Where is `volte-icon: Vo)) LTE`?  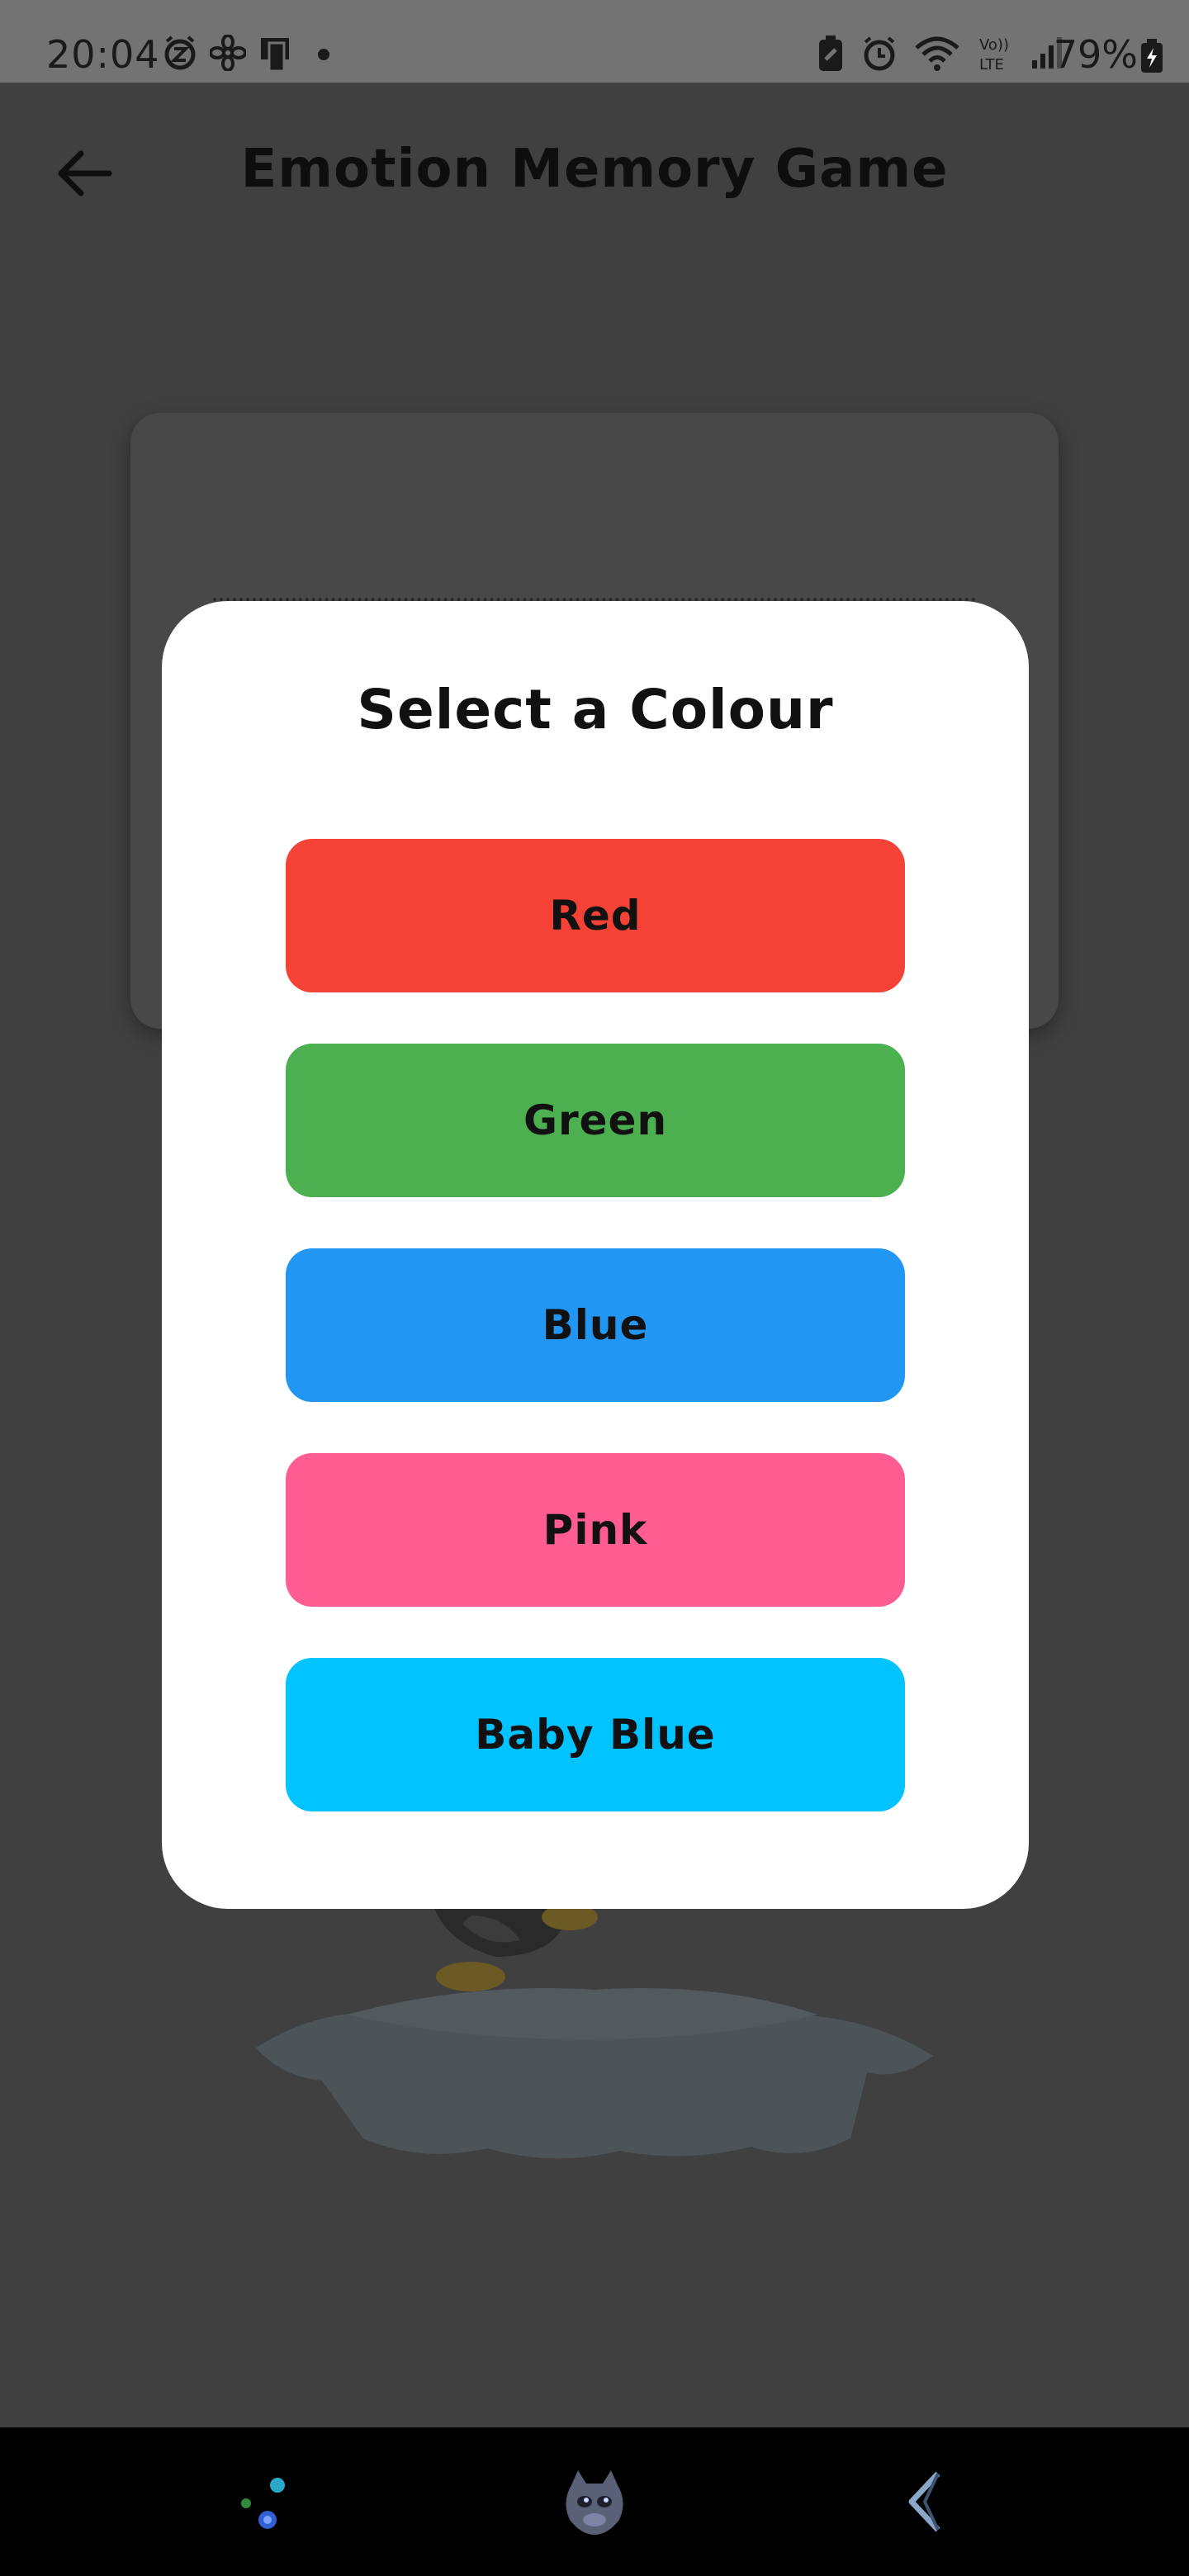
volte-icon: Vo)) LTE is located at coordinates (995, 55).